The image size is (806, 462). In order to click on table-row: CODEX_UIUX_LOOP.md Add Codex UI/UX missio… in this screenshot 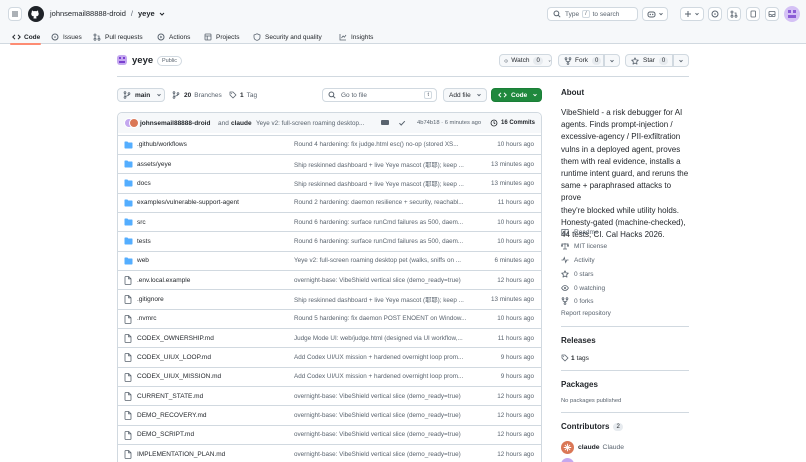, I will do `click(329, 356)`.